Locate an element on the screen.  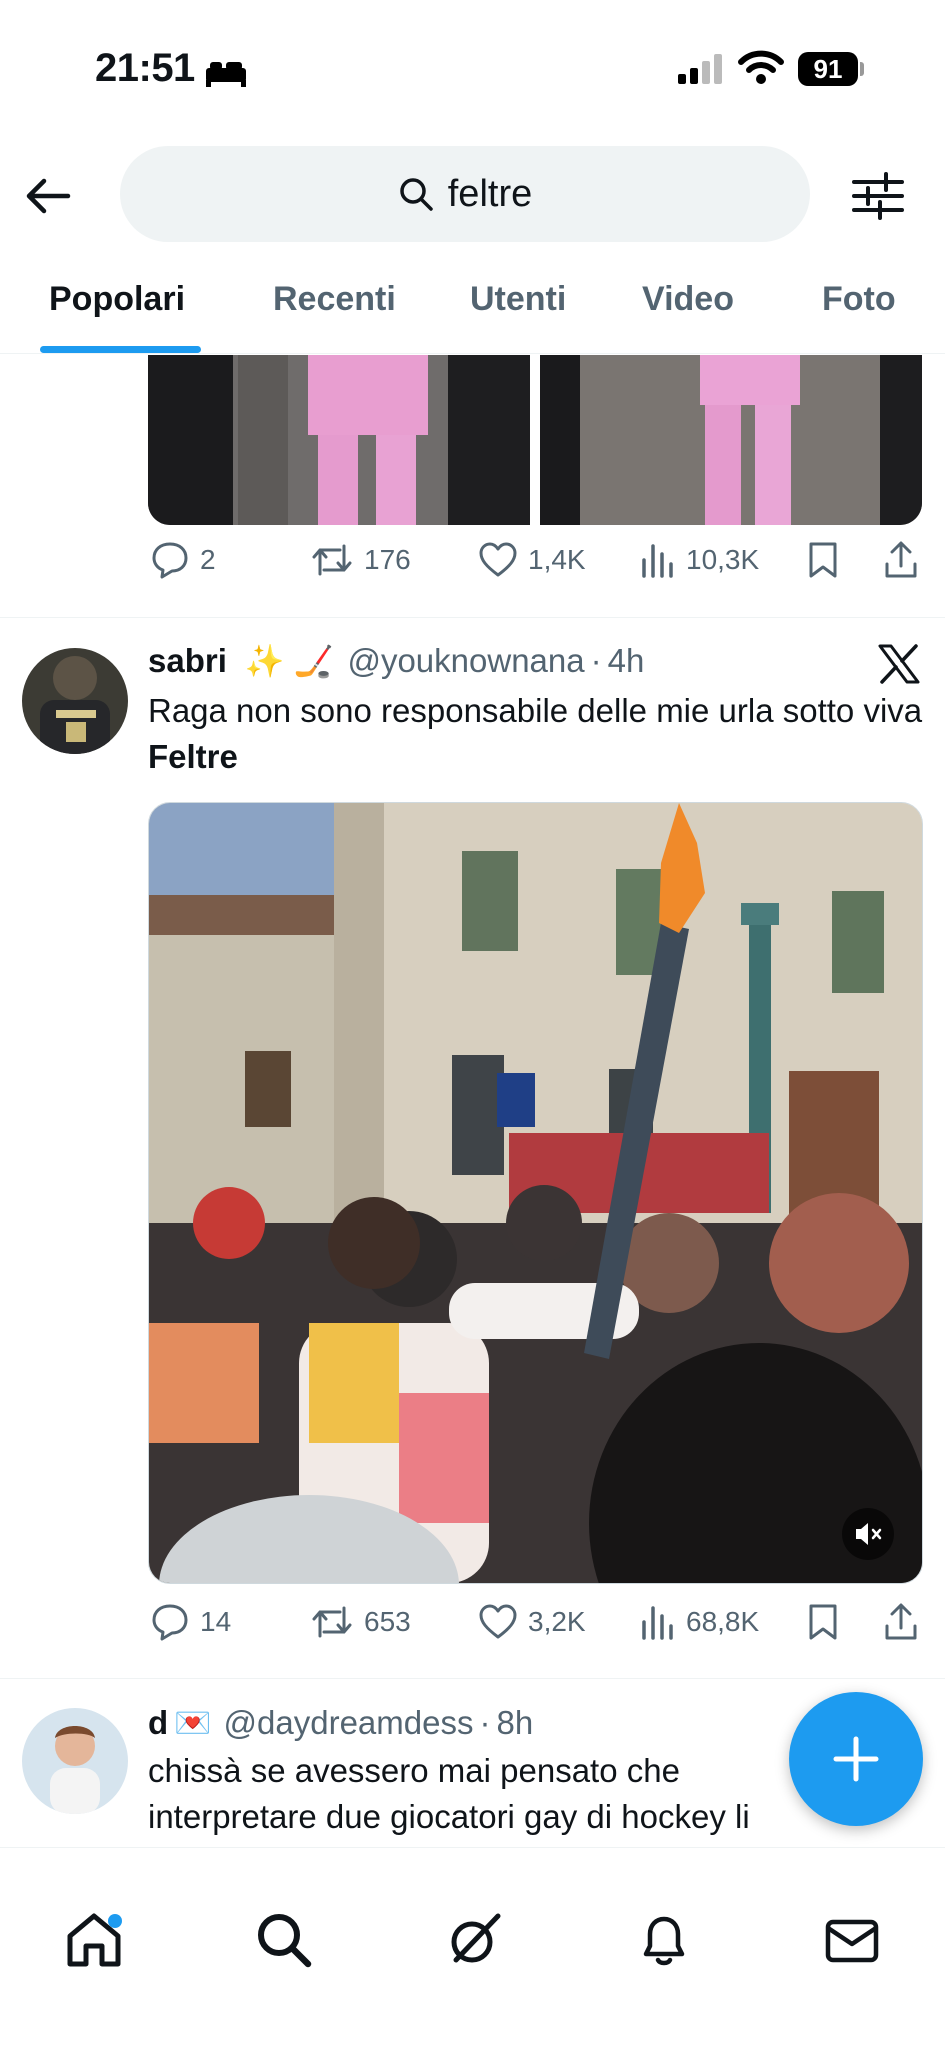
tweet-header: d 💌 @daydreamdess · 8h is located at coordinates (340, 1723).